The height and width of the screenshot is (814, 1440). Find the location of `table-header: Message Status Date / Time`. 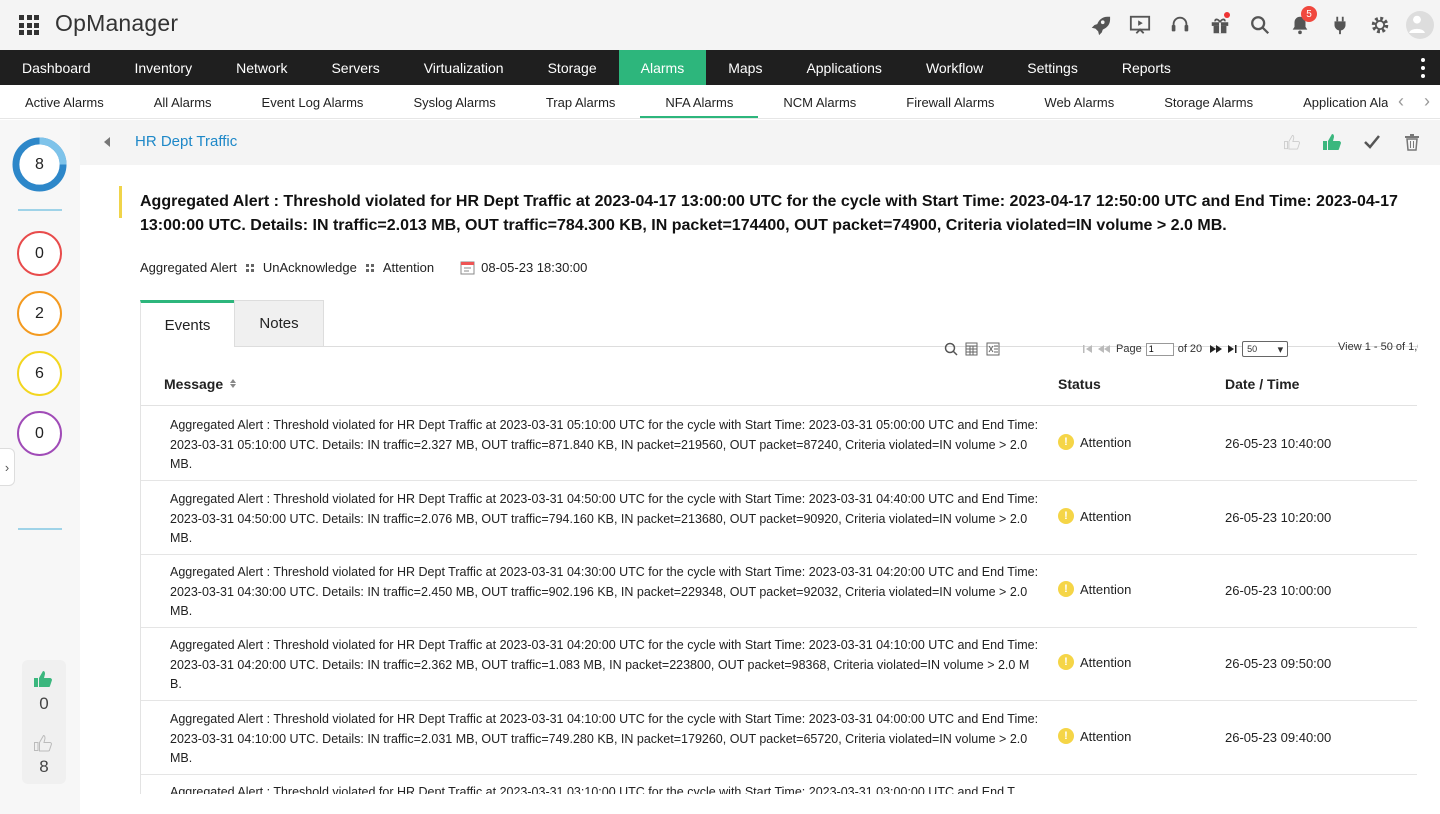

table-header: Message Status Date / Time is located at coordinates (779, 386).